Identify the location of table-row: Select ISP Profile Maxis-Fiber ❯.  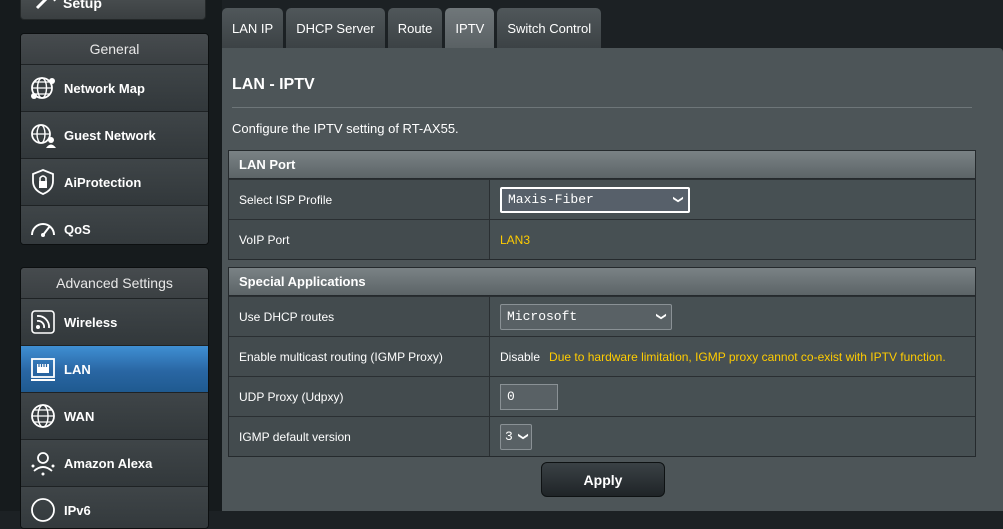
(602, 199).